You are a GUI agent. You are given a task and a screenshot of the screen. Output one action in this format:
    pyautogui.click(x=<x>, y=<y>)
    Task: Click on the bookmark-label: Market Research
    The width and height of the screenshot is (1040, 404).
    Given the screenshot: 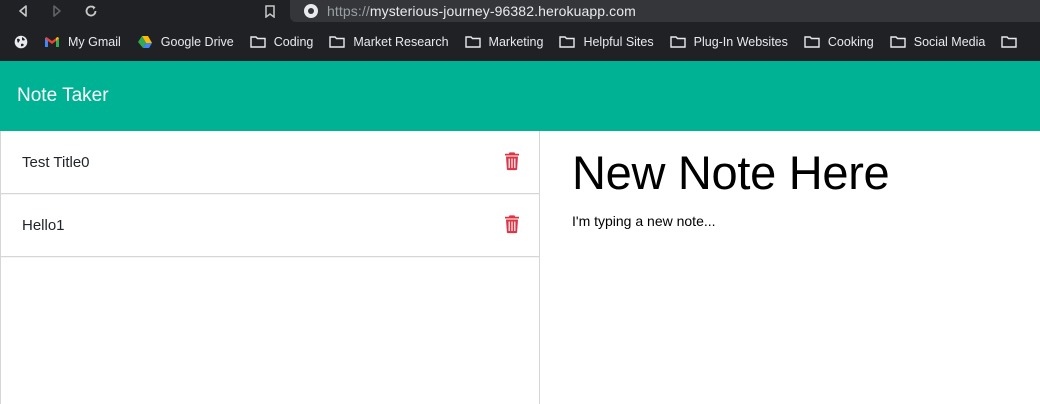 What is the action you would take?
    pyautogui.click(x=401, y=41)
    